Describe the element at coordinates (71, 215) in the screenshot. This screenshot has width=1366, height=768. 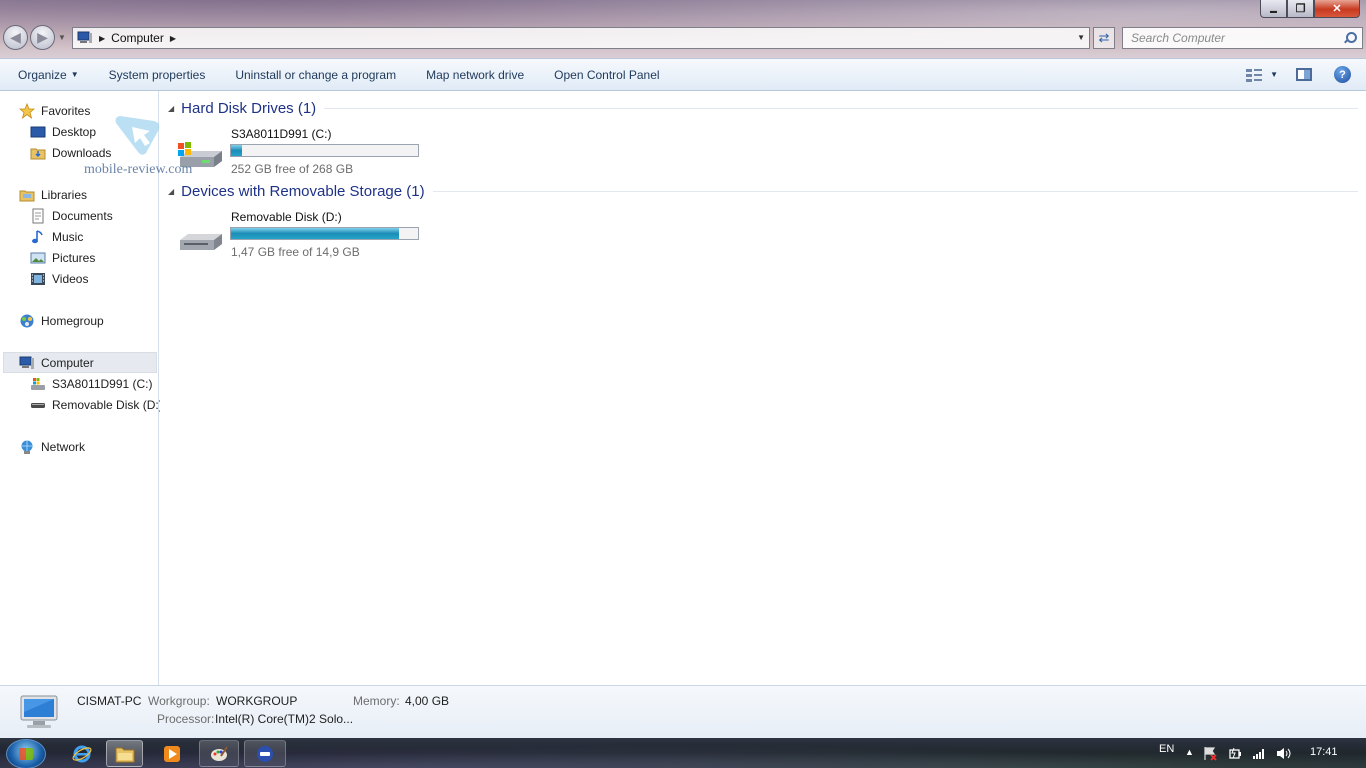
I see `nav-documents: Documents` at that location.